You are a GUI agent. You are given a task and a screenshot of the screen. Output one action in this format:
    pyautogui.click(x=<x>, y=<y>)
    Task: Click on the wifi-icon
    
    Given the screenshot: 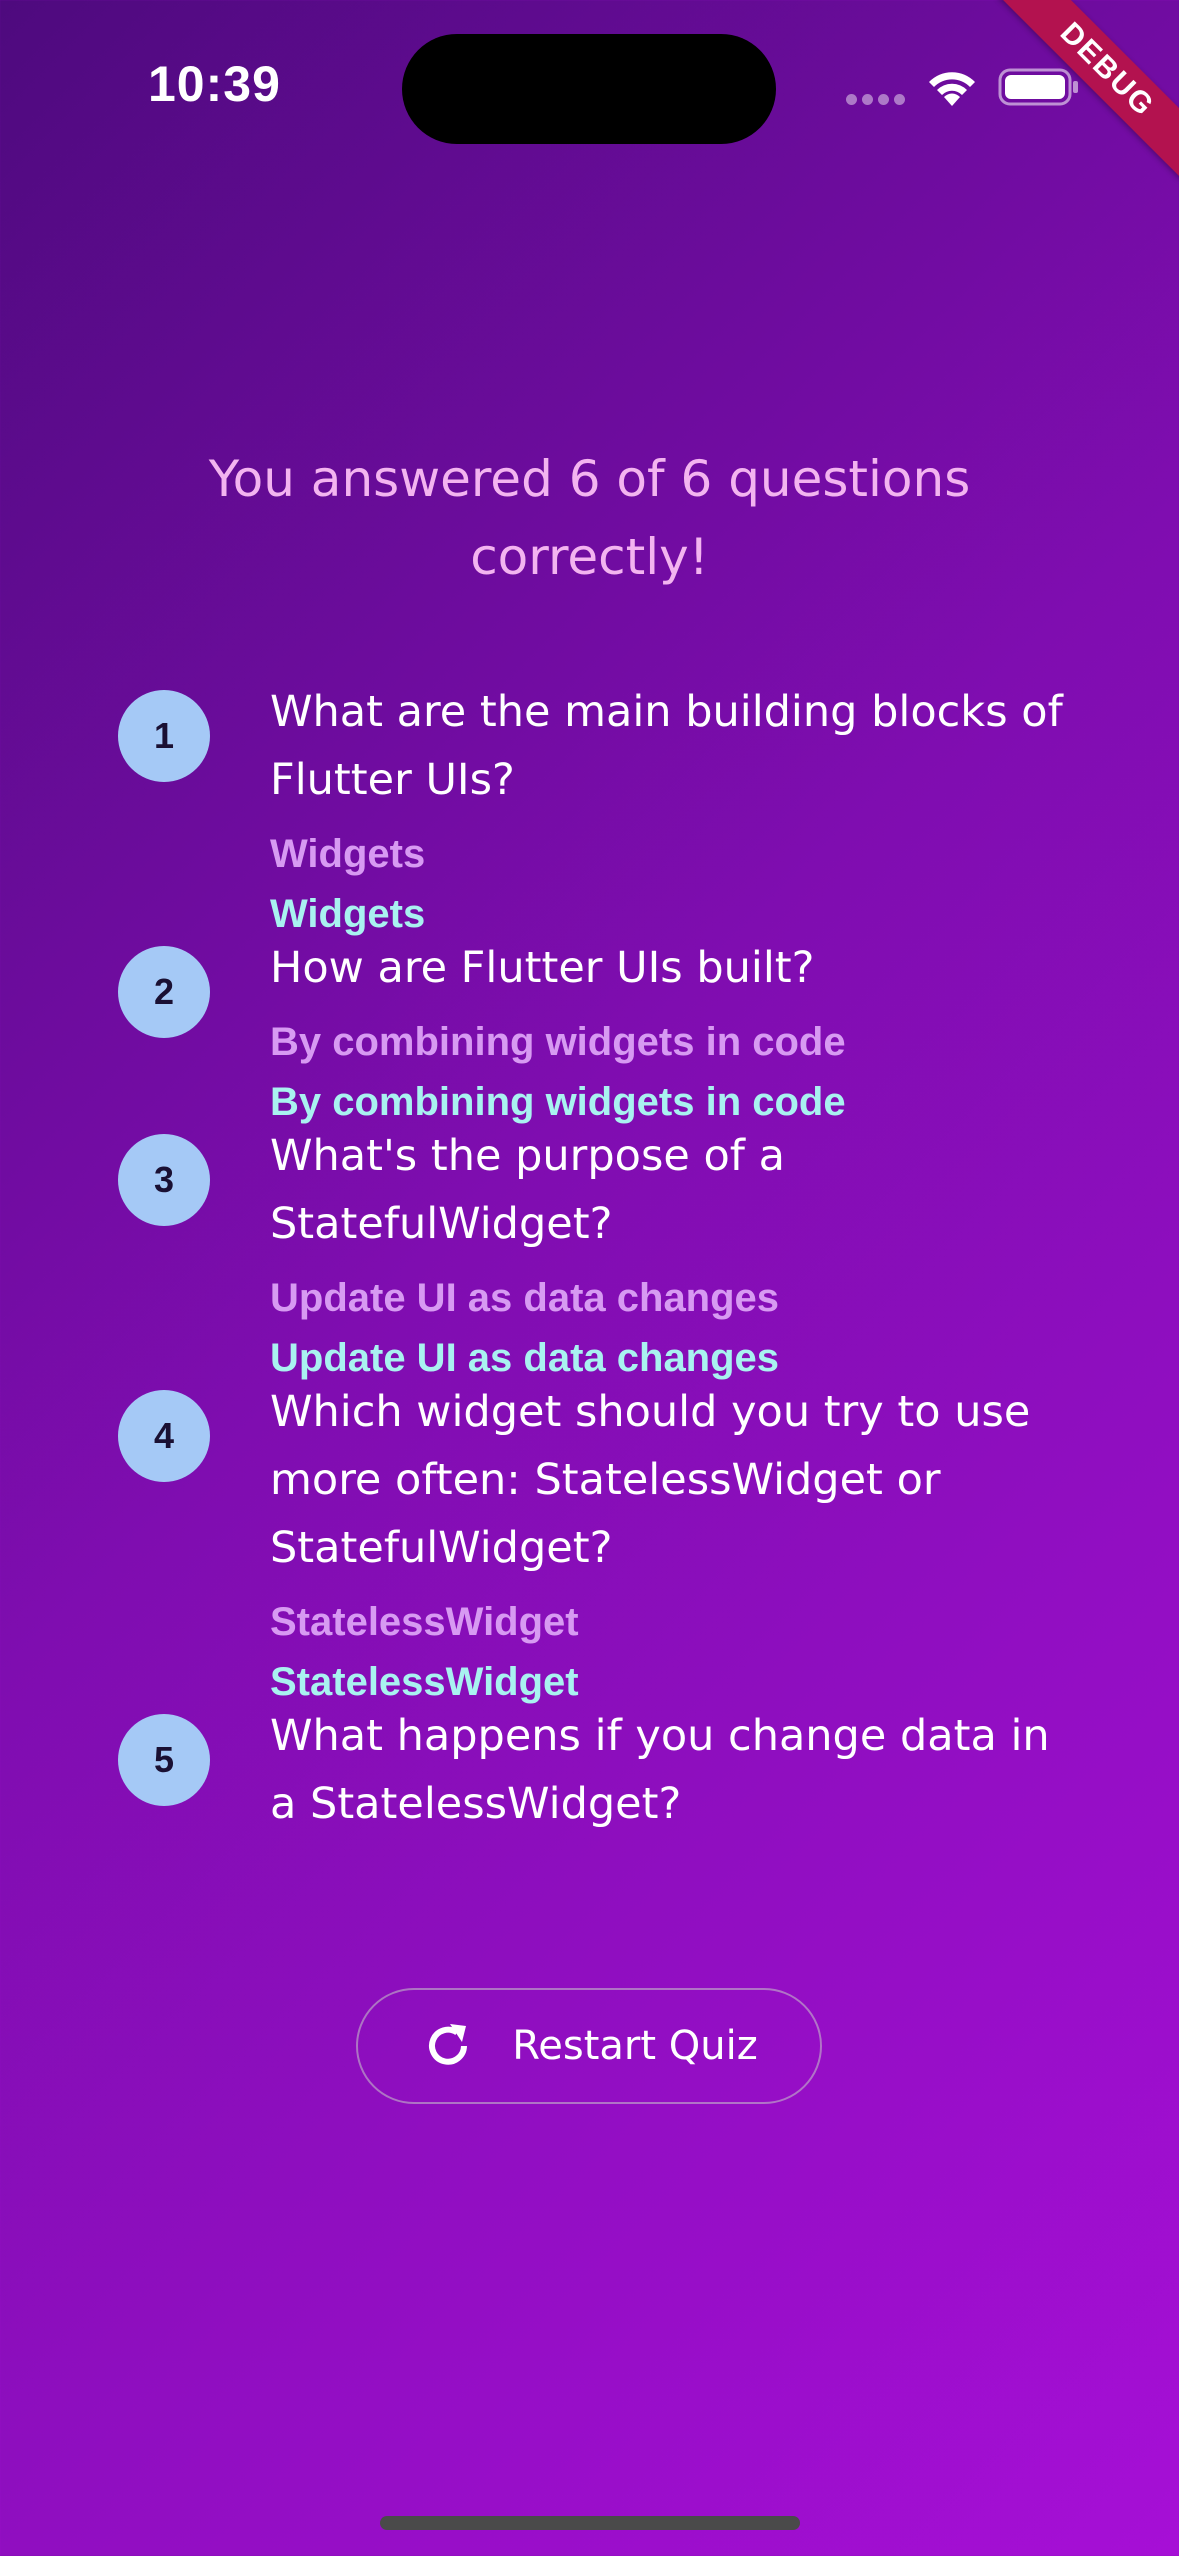 What is the action you would take?
    pyautogui.click(x=952, y=89)
    